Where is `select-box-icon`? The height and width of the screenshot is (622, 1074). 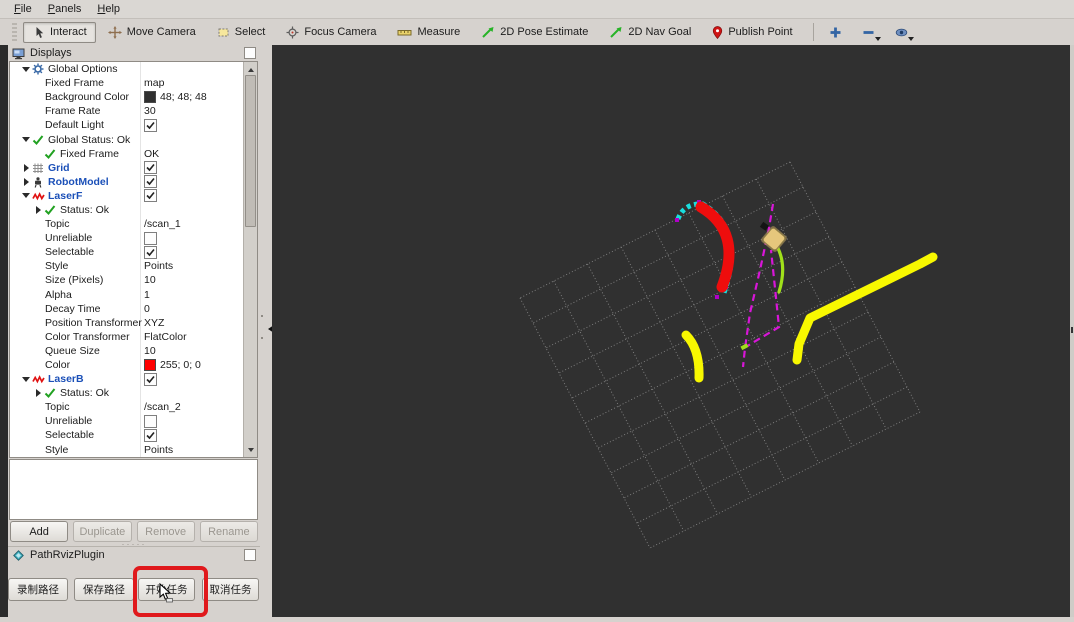
select-box-icon is located at coordinates (223, 32).